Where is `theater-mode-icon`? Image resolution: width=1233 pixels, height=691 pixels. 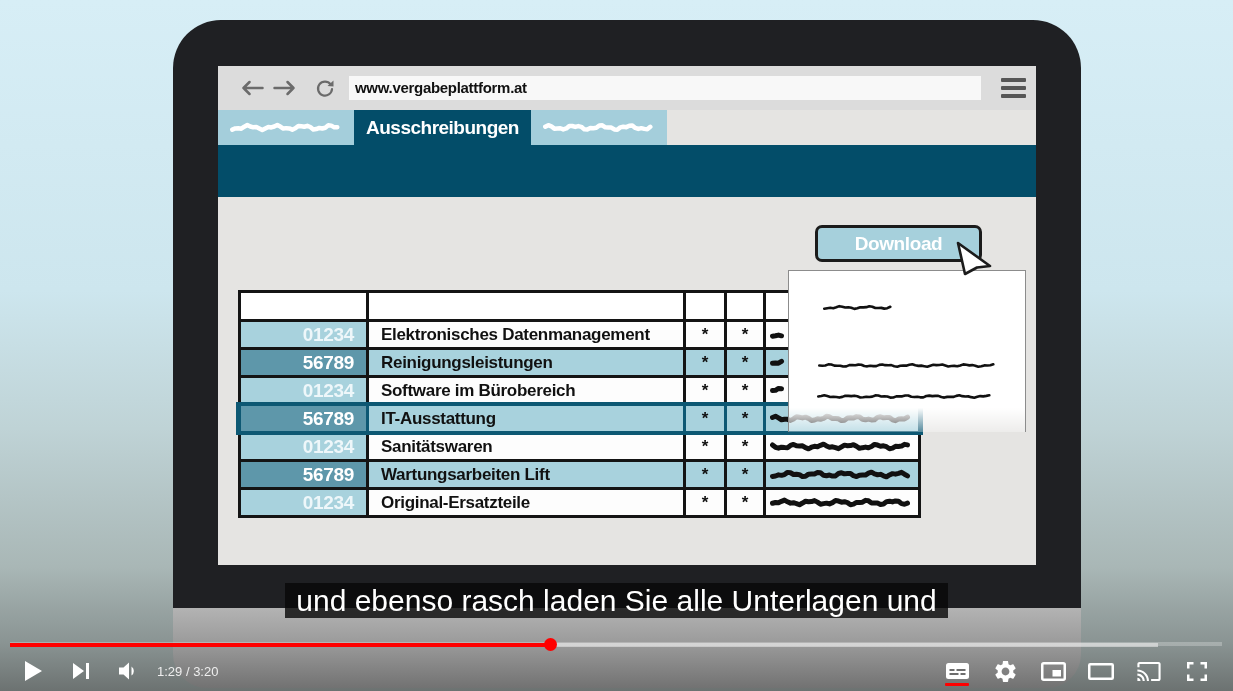
theater-mode-icon is located at coordinates (1101, 671).